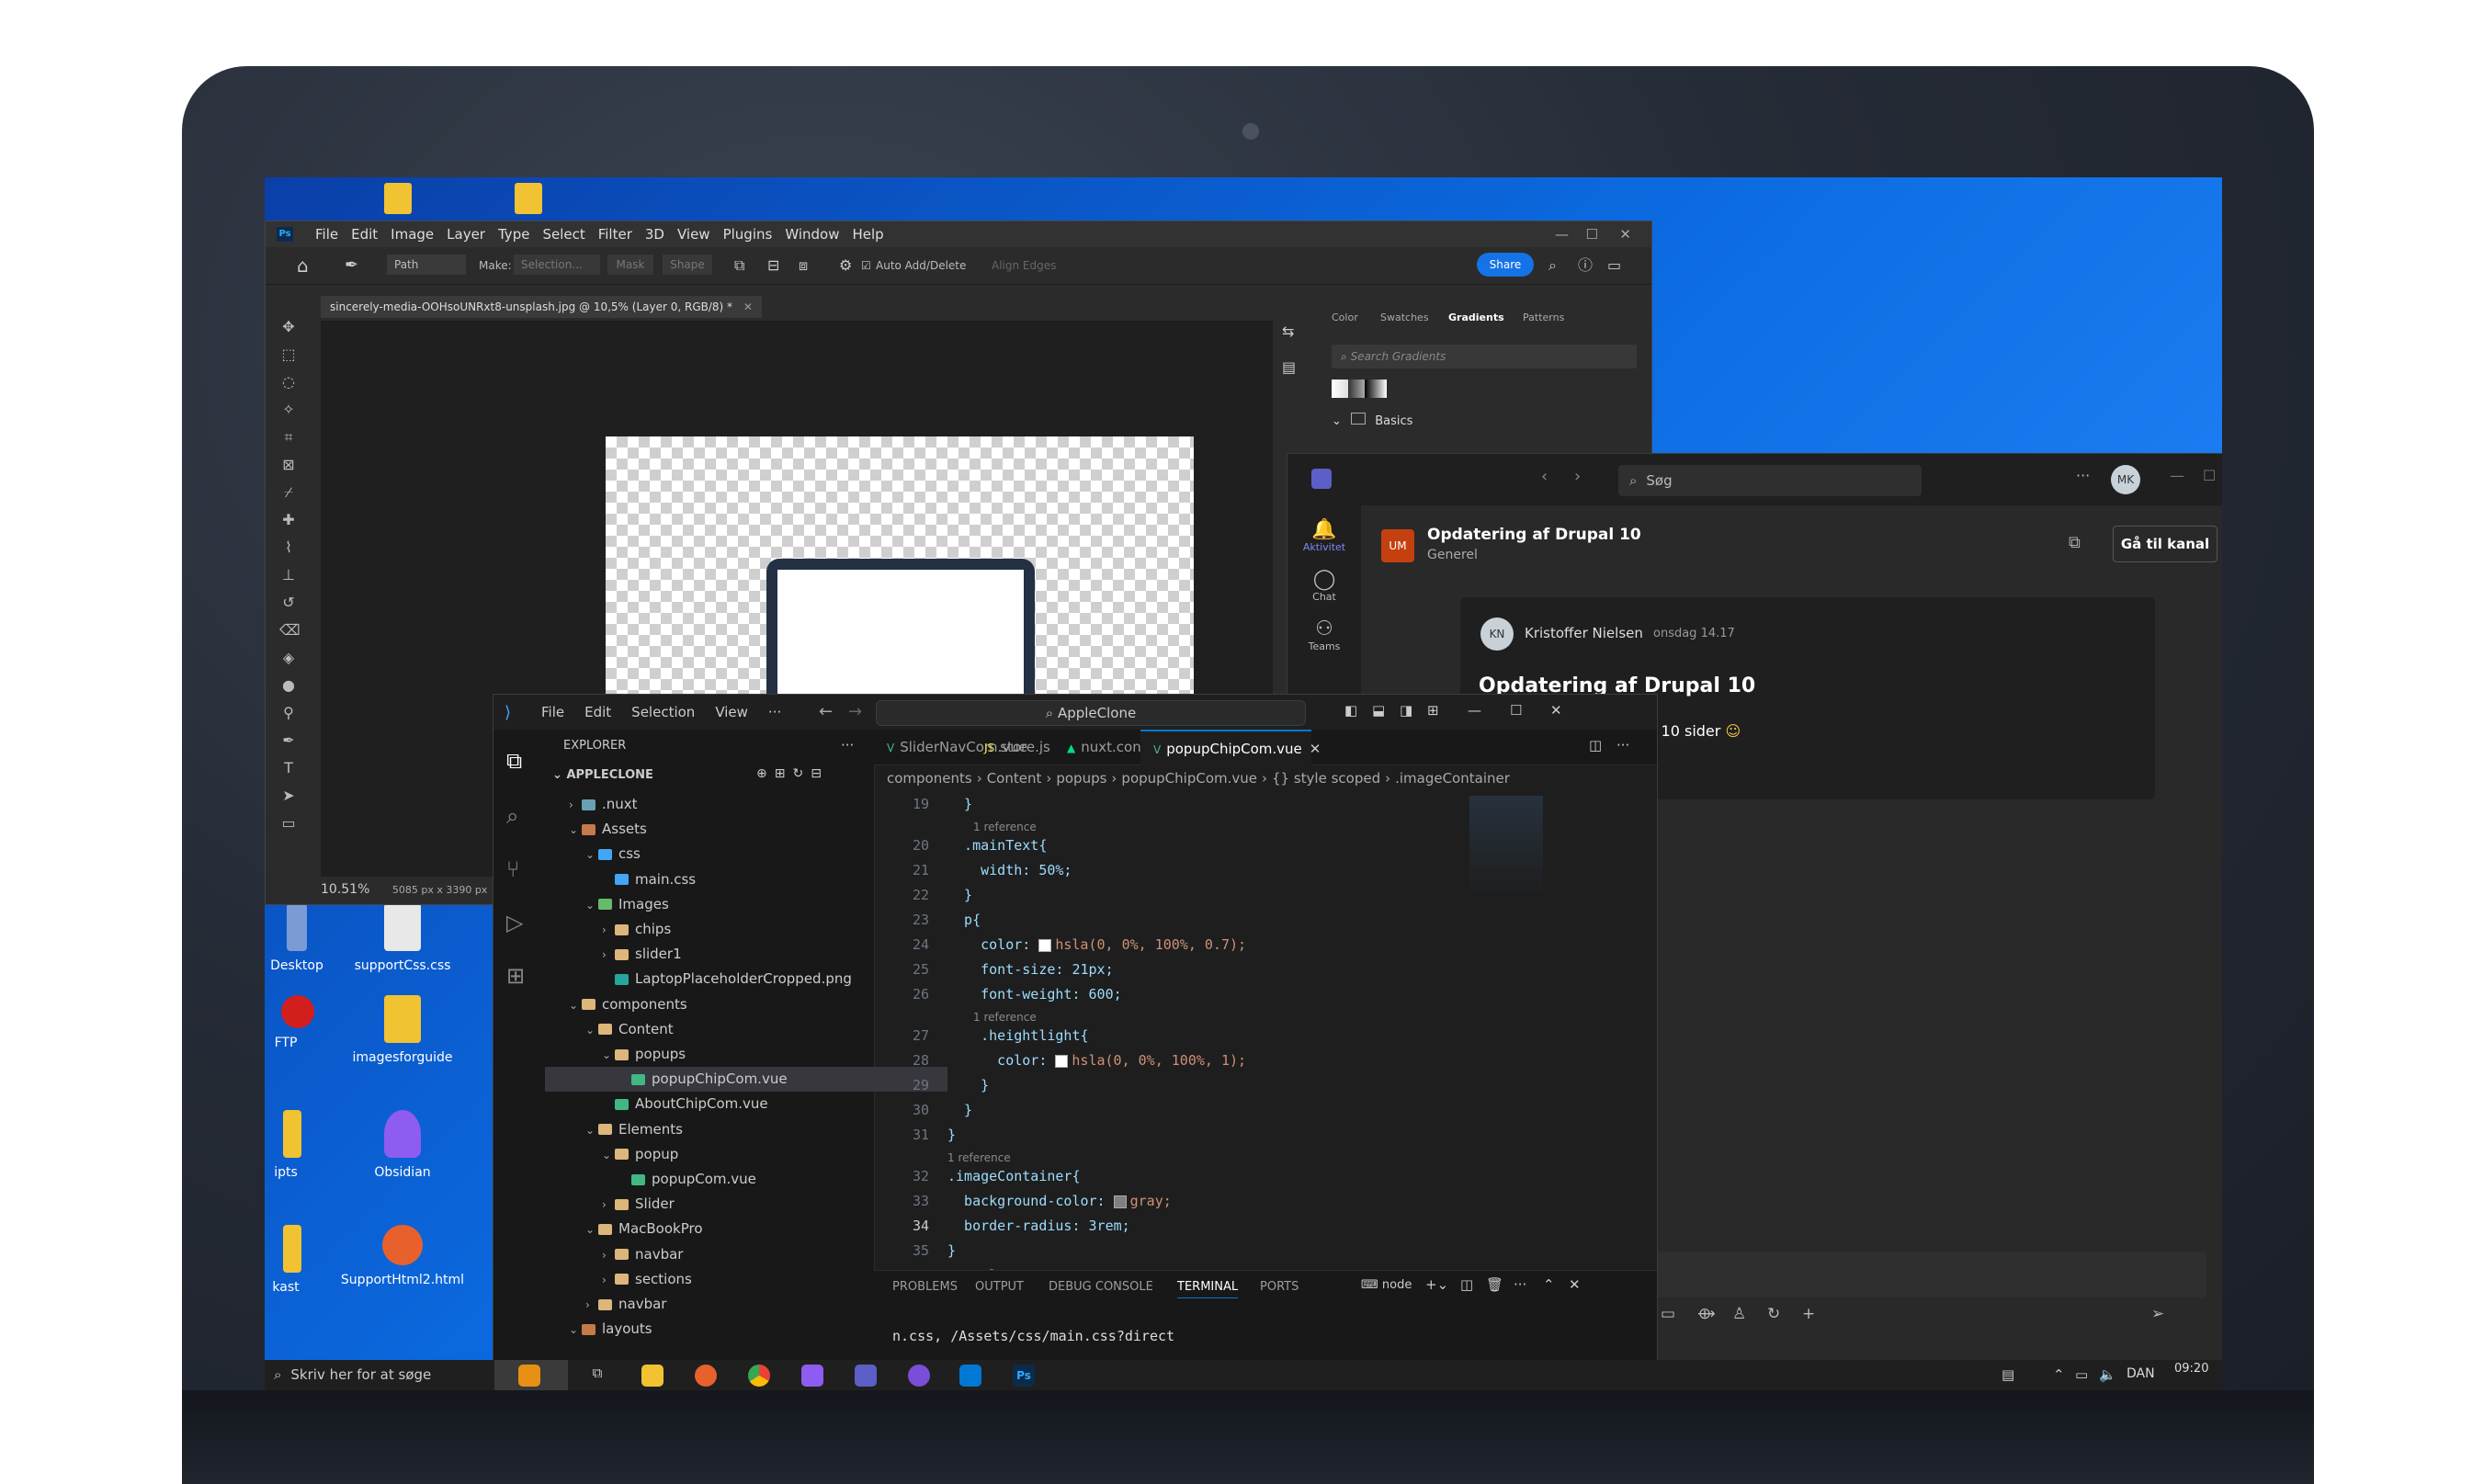  What do you see at coordinates (1739, 1314) in the screenshot?
I see `praise-icon: ♙` at bounding box center [1739, 1314].